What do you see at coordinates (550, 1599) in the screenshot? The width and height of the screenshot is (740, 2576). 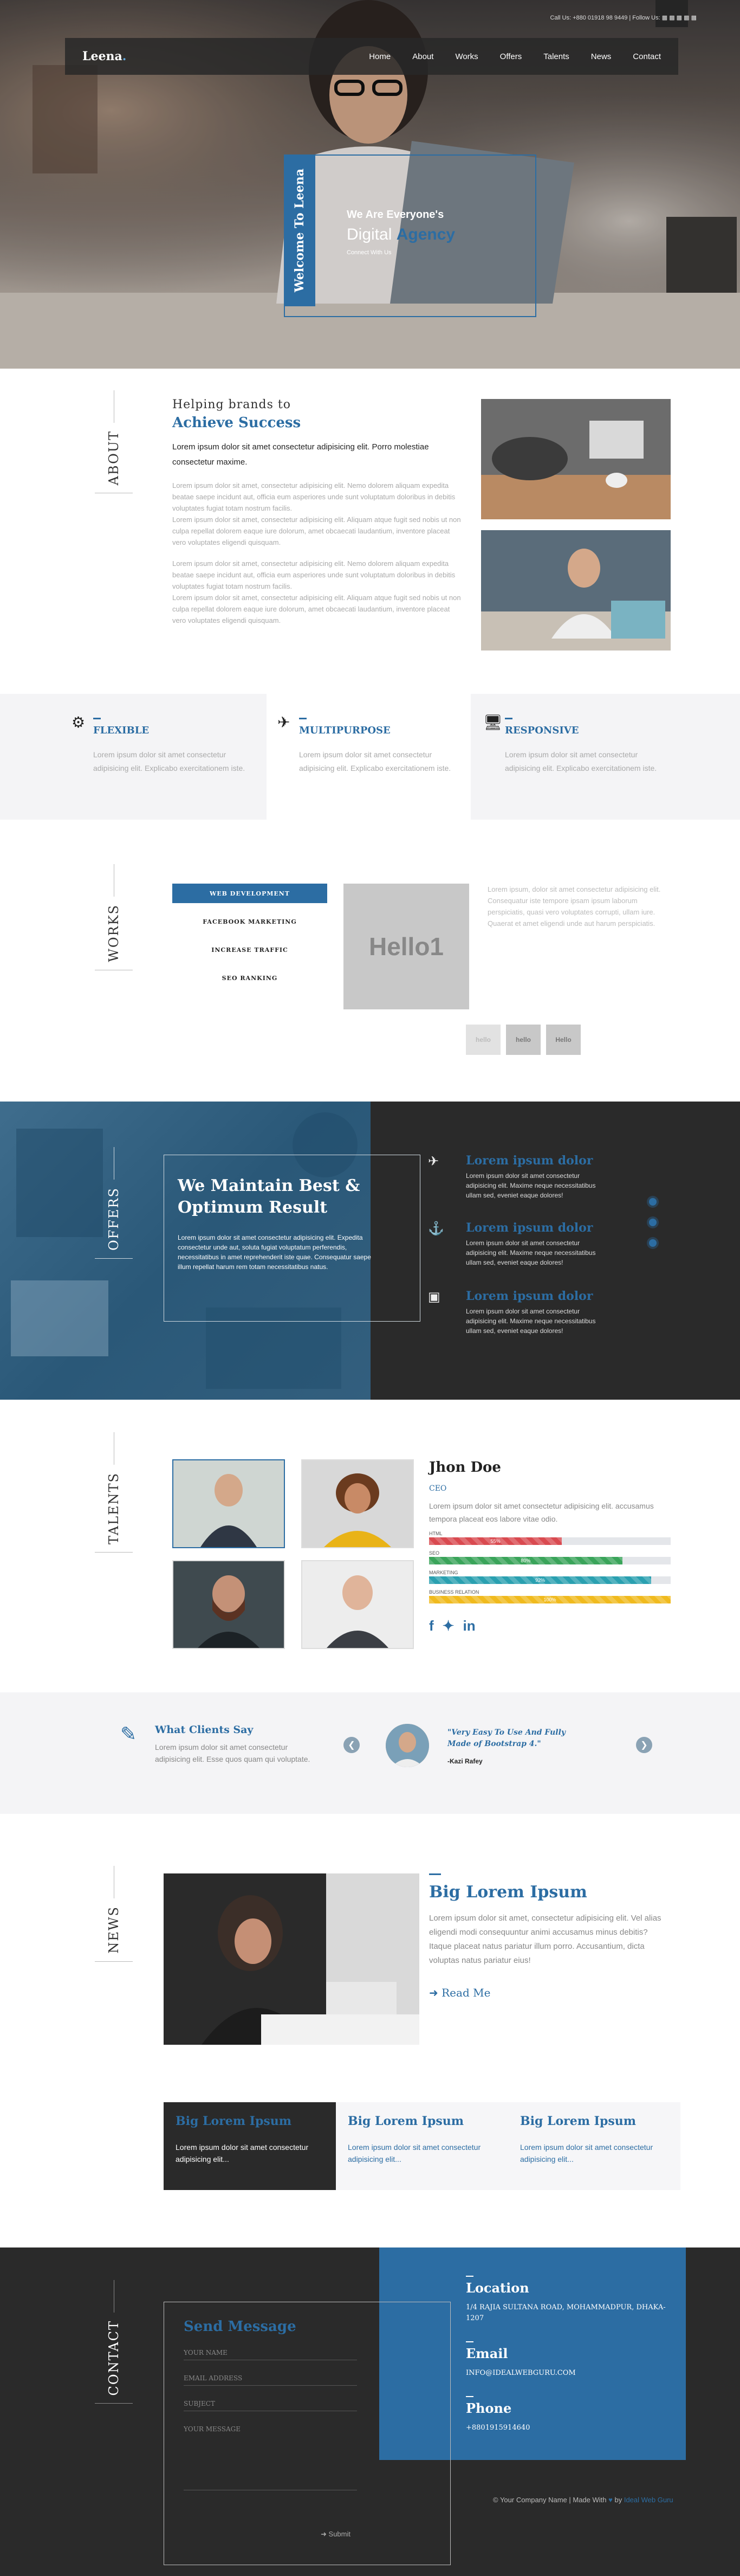 I see `skill-bar: 100%` at bounding box center [550, 1599].